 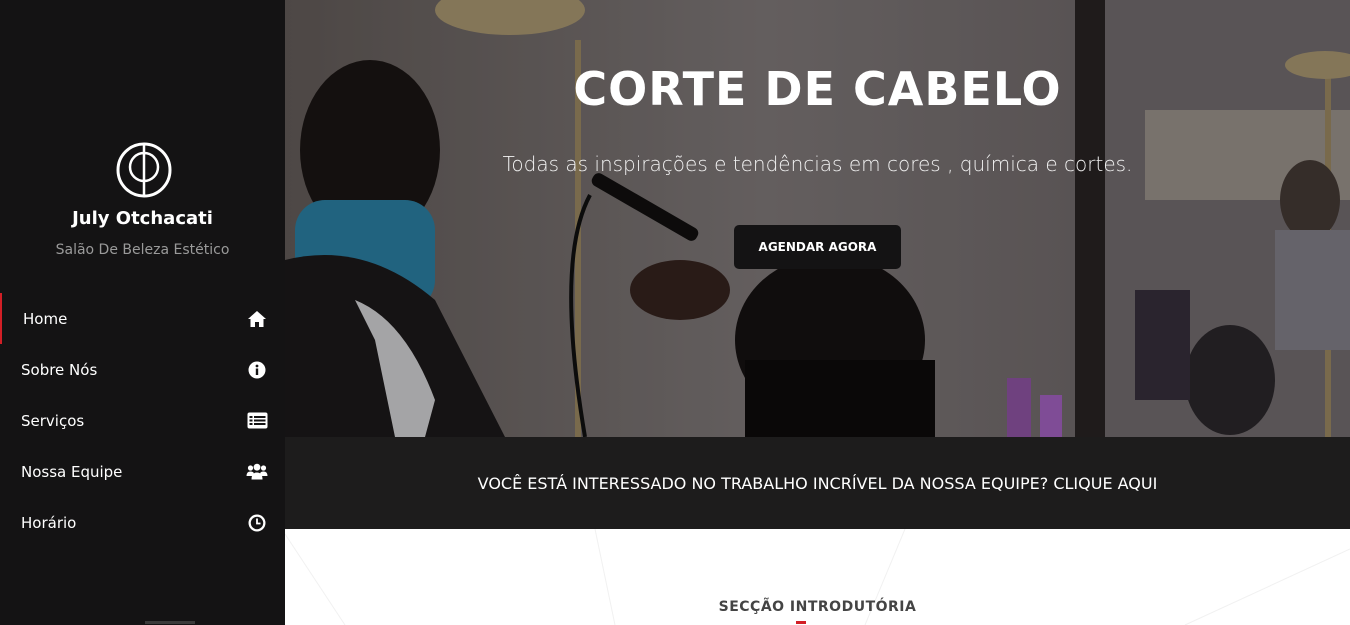 What do you see at coordinates (49, 522) in the screenshot?
I see `sidebar-item-label: Horário` at bounding box center [49, 522].